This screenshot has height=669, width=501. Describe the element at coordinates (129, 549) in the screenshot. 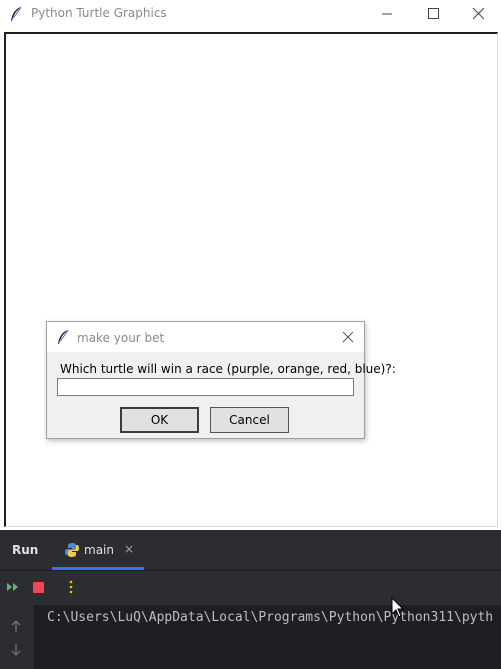

I see `tab-close-icon: ×` at that location.